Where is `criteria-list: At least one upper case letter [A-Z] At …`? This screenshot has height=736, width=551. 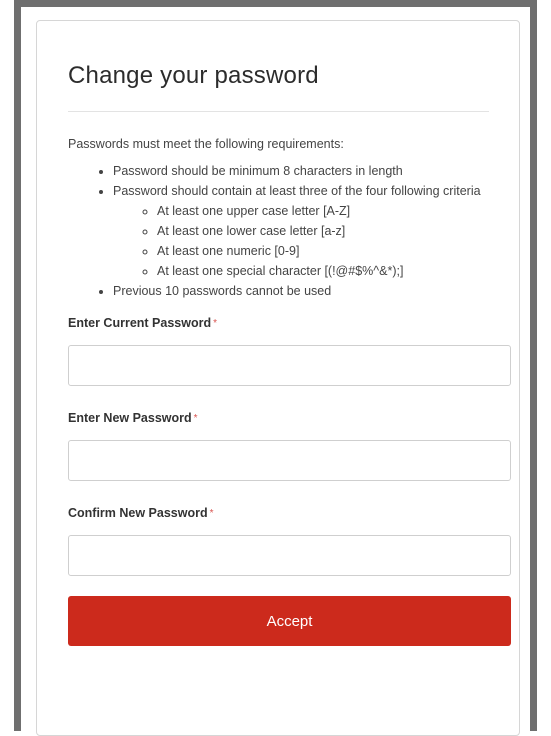
criteria-list: At least one upper case letter [A-Z] At … is located at coordinates (301, 241).